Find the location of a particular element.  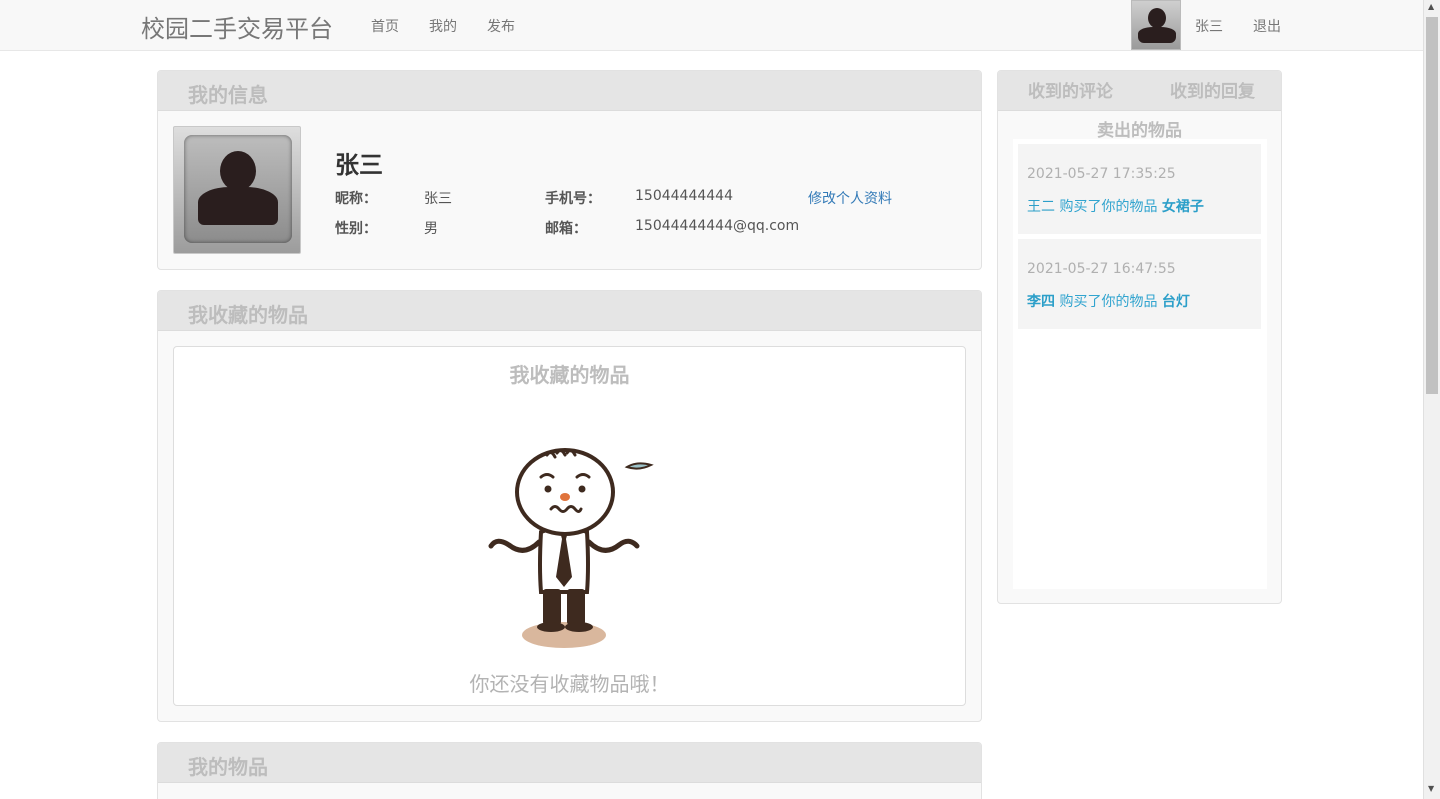

sale-description: 李四 购买了你的物品 台灯 is located at coordinates (1108, 301).